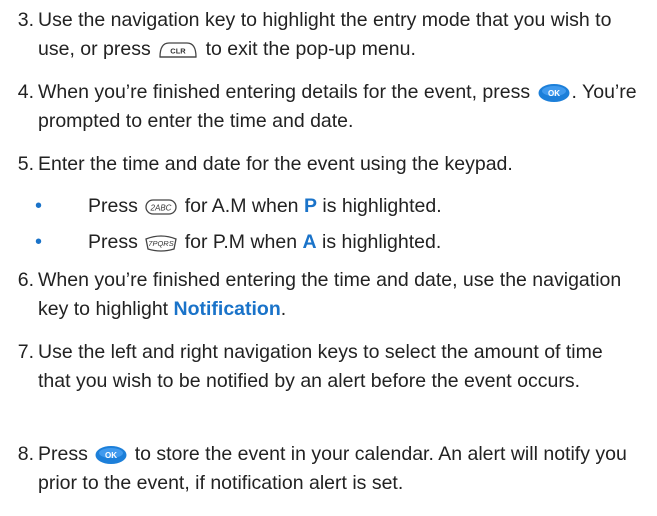 Image resolution: width=657 pixels, height=516 pixels. What do you see at coordinates (310, 49) in the screenshot?
I see `step-text-end: to exit the pop-up menu.` at bounding box center [310, 49].